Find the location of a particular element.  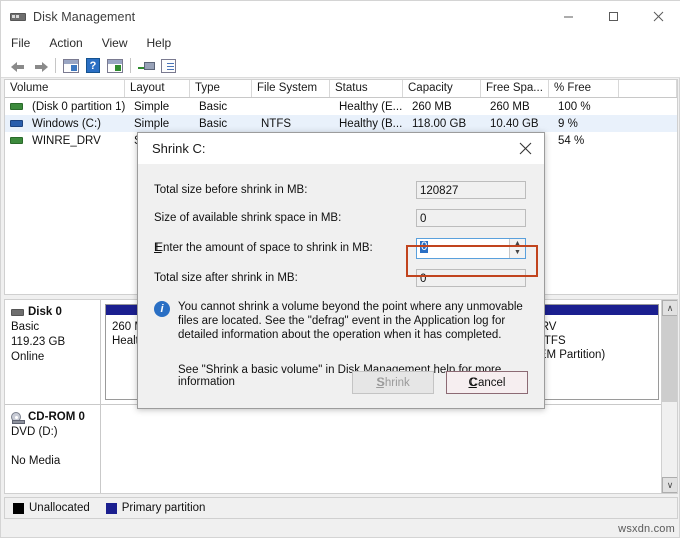

back-arrow-icon is located at coordinates (18, 66).